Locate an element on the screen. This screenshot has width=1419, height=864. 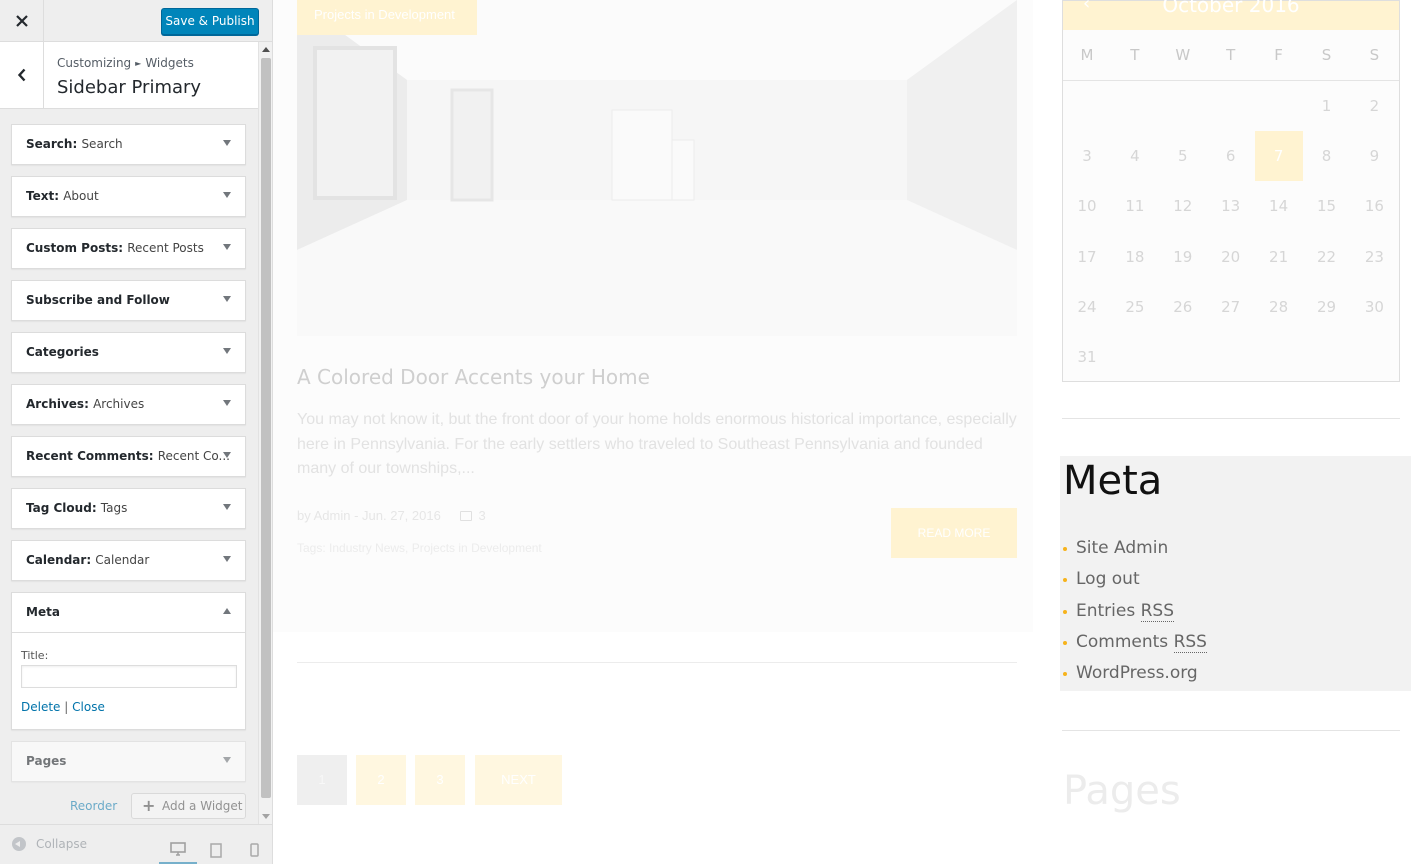
calendar-day: 1 is located at coordinates (1327, 106).